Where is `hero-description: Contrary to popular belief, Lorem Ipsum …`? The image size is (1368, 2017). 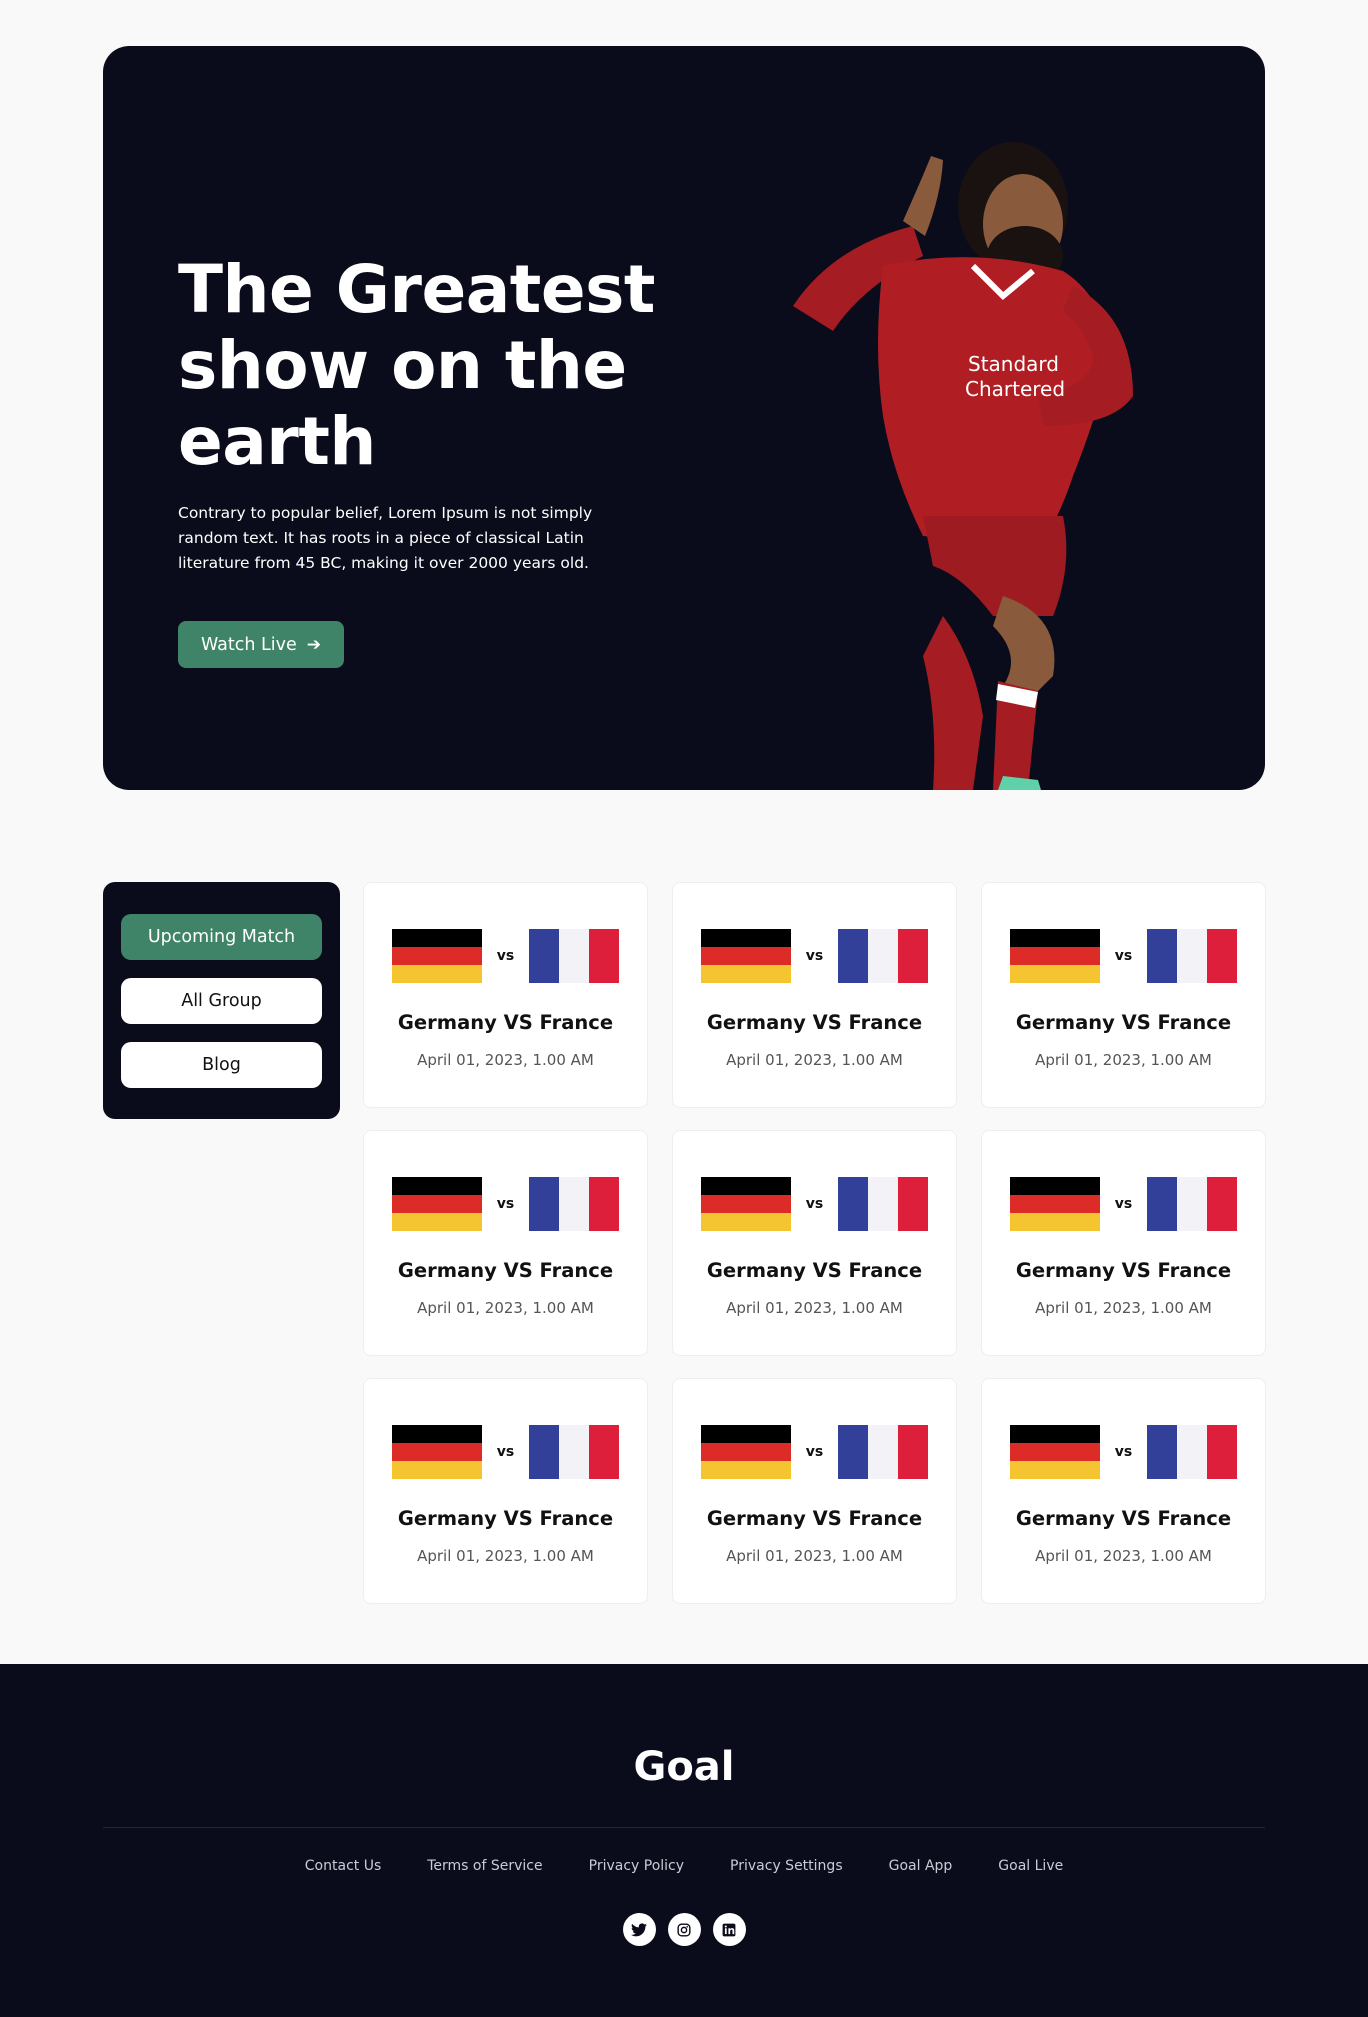
hero-description: Contrary to popular belief, Lorem Ipsum … is located at coordinates (385, 538).